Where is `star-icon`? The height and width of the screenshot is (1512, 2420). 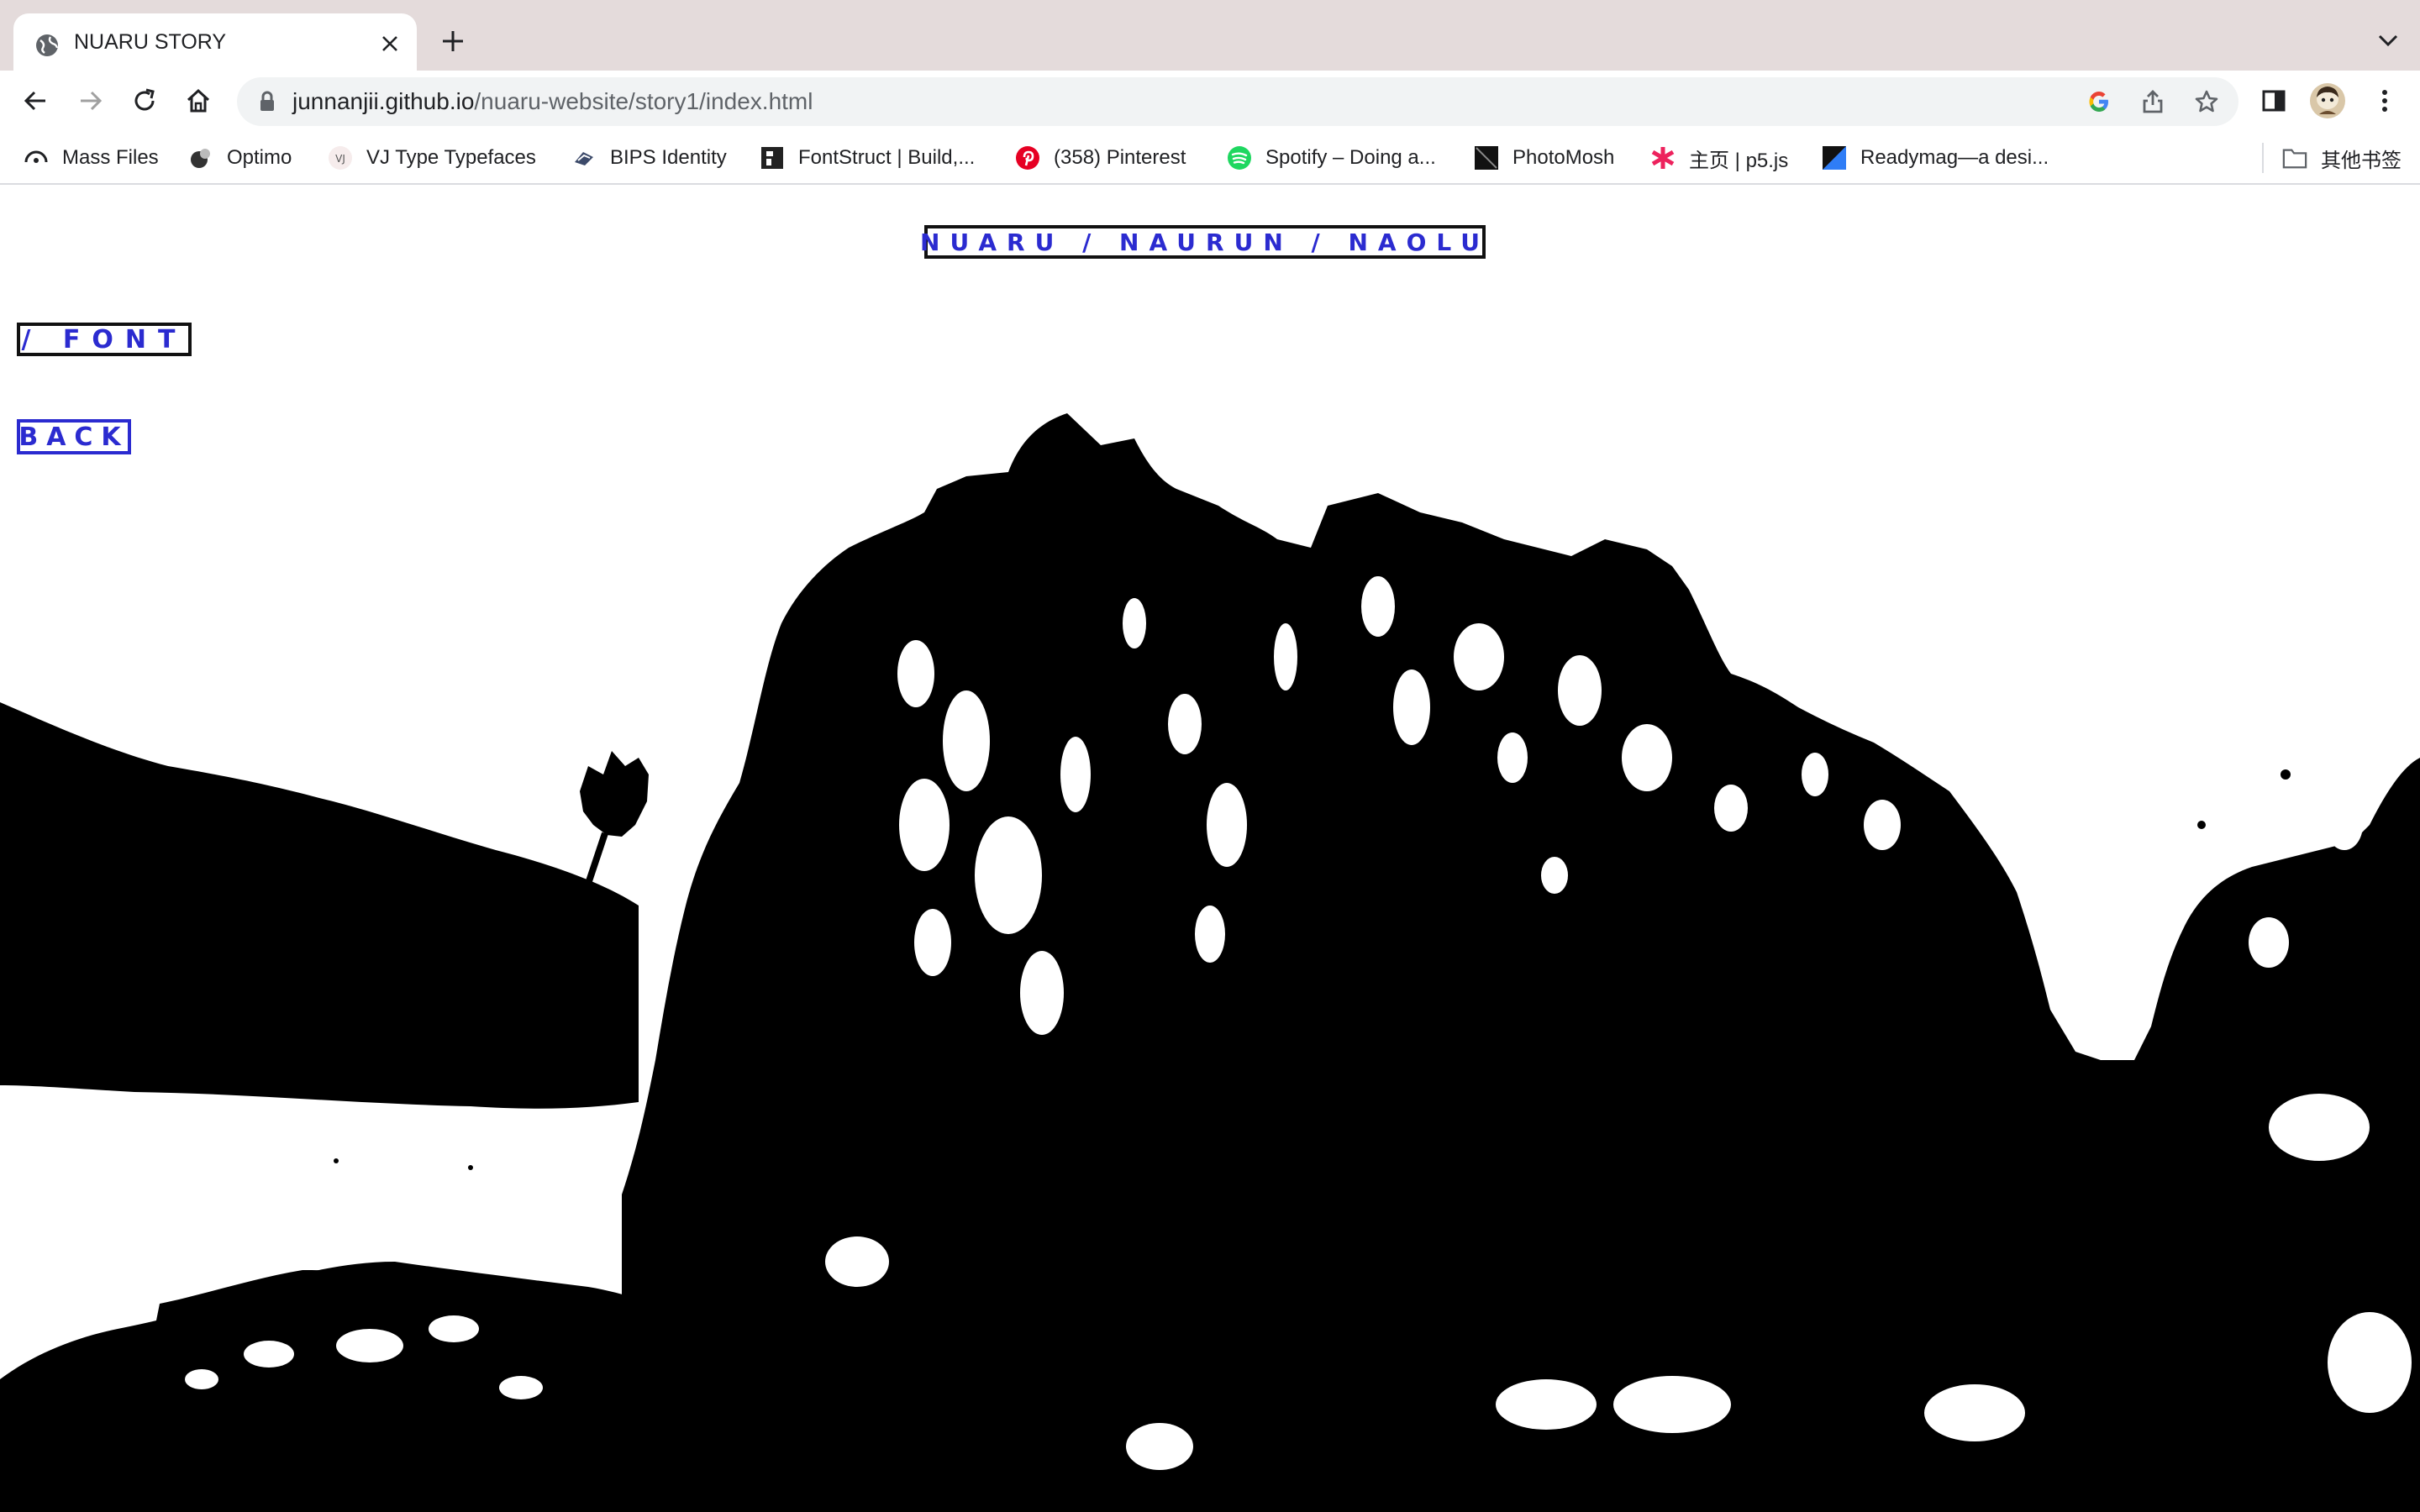 star-icon is located at coordinates (2207, 101).